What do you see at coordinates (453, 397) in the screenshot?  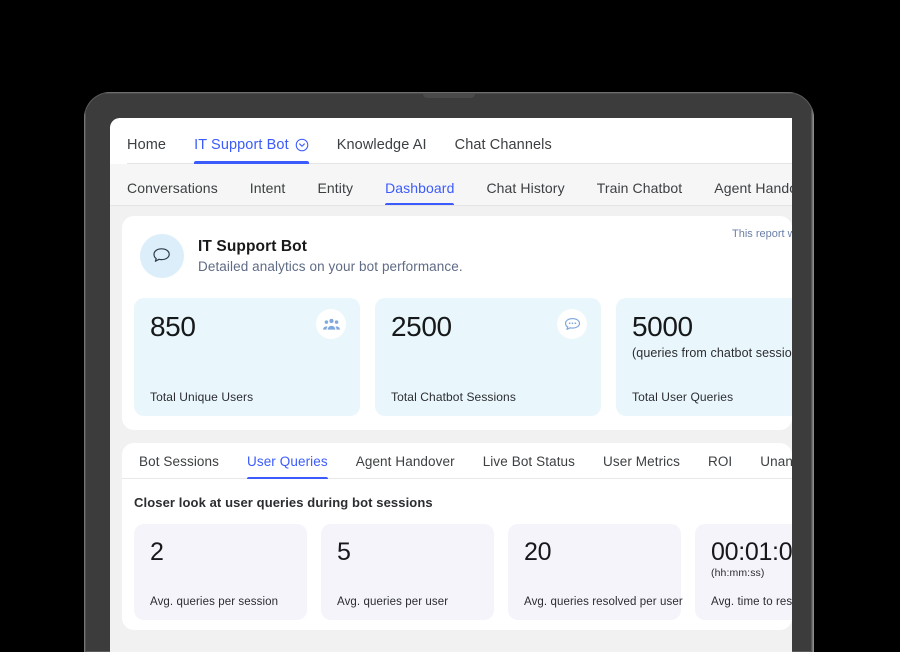 I see `stat-card-label: Total Chatbot Sessions` at bounding box center [453, 397].